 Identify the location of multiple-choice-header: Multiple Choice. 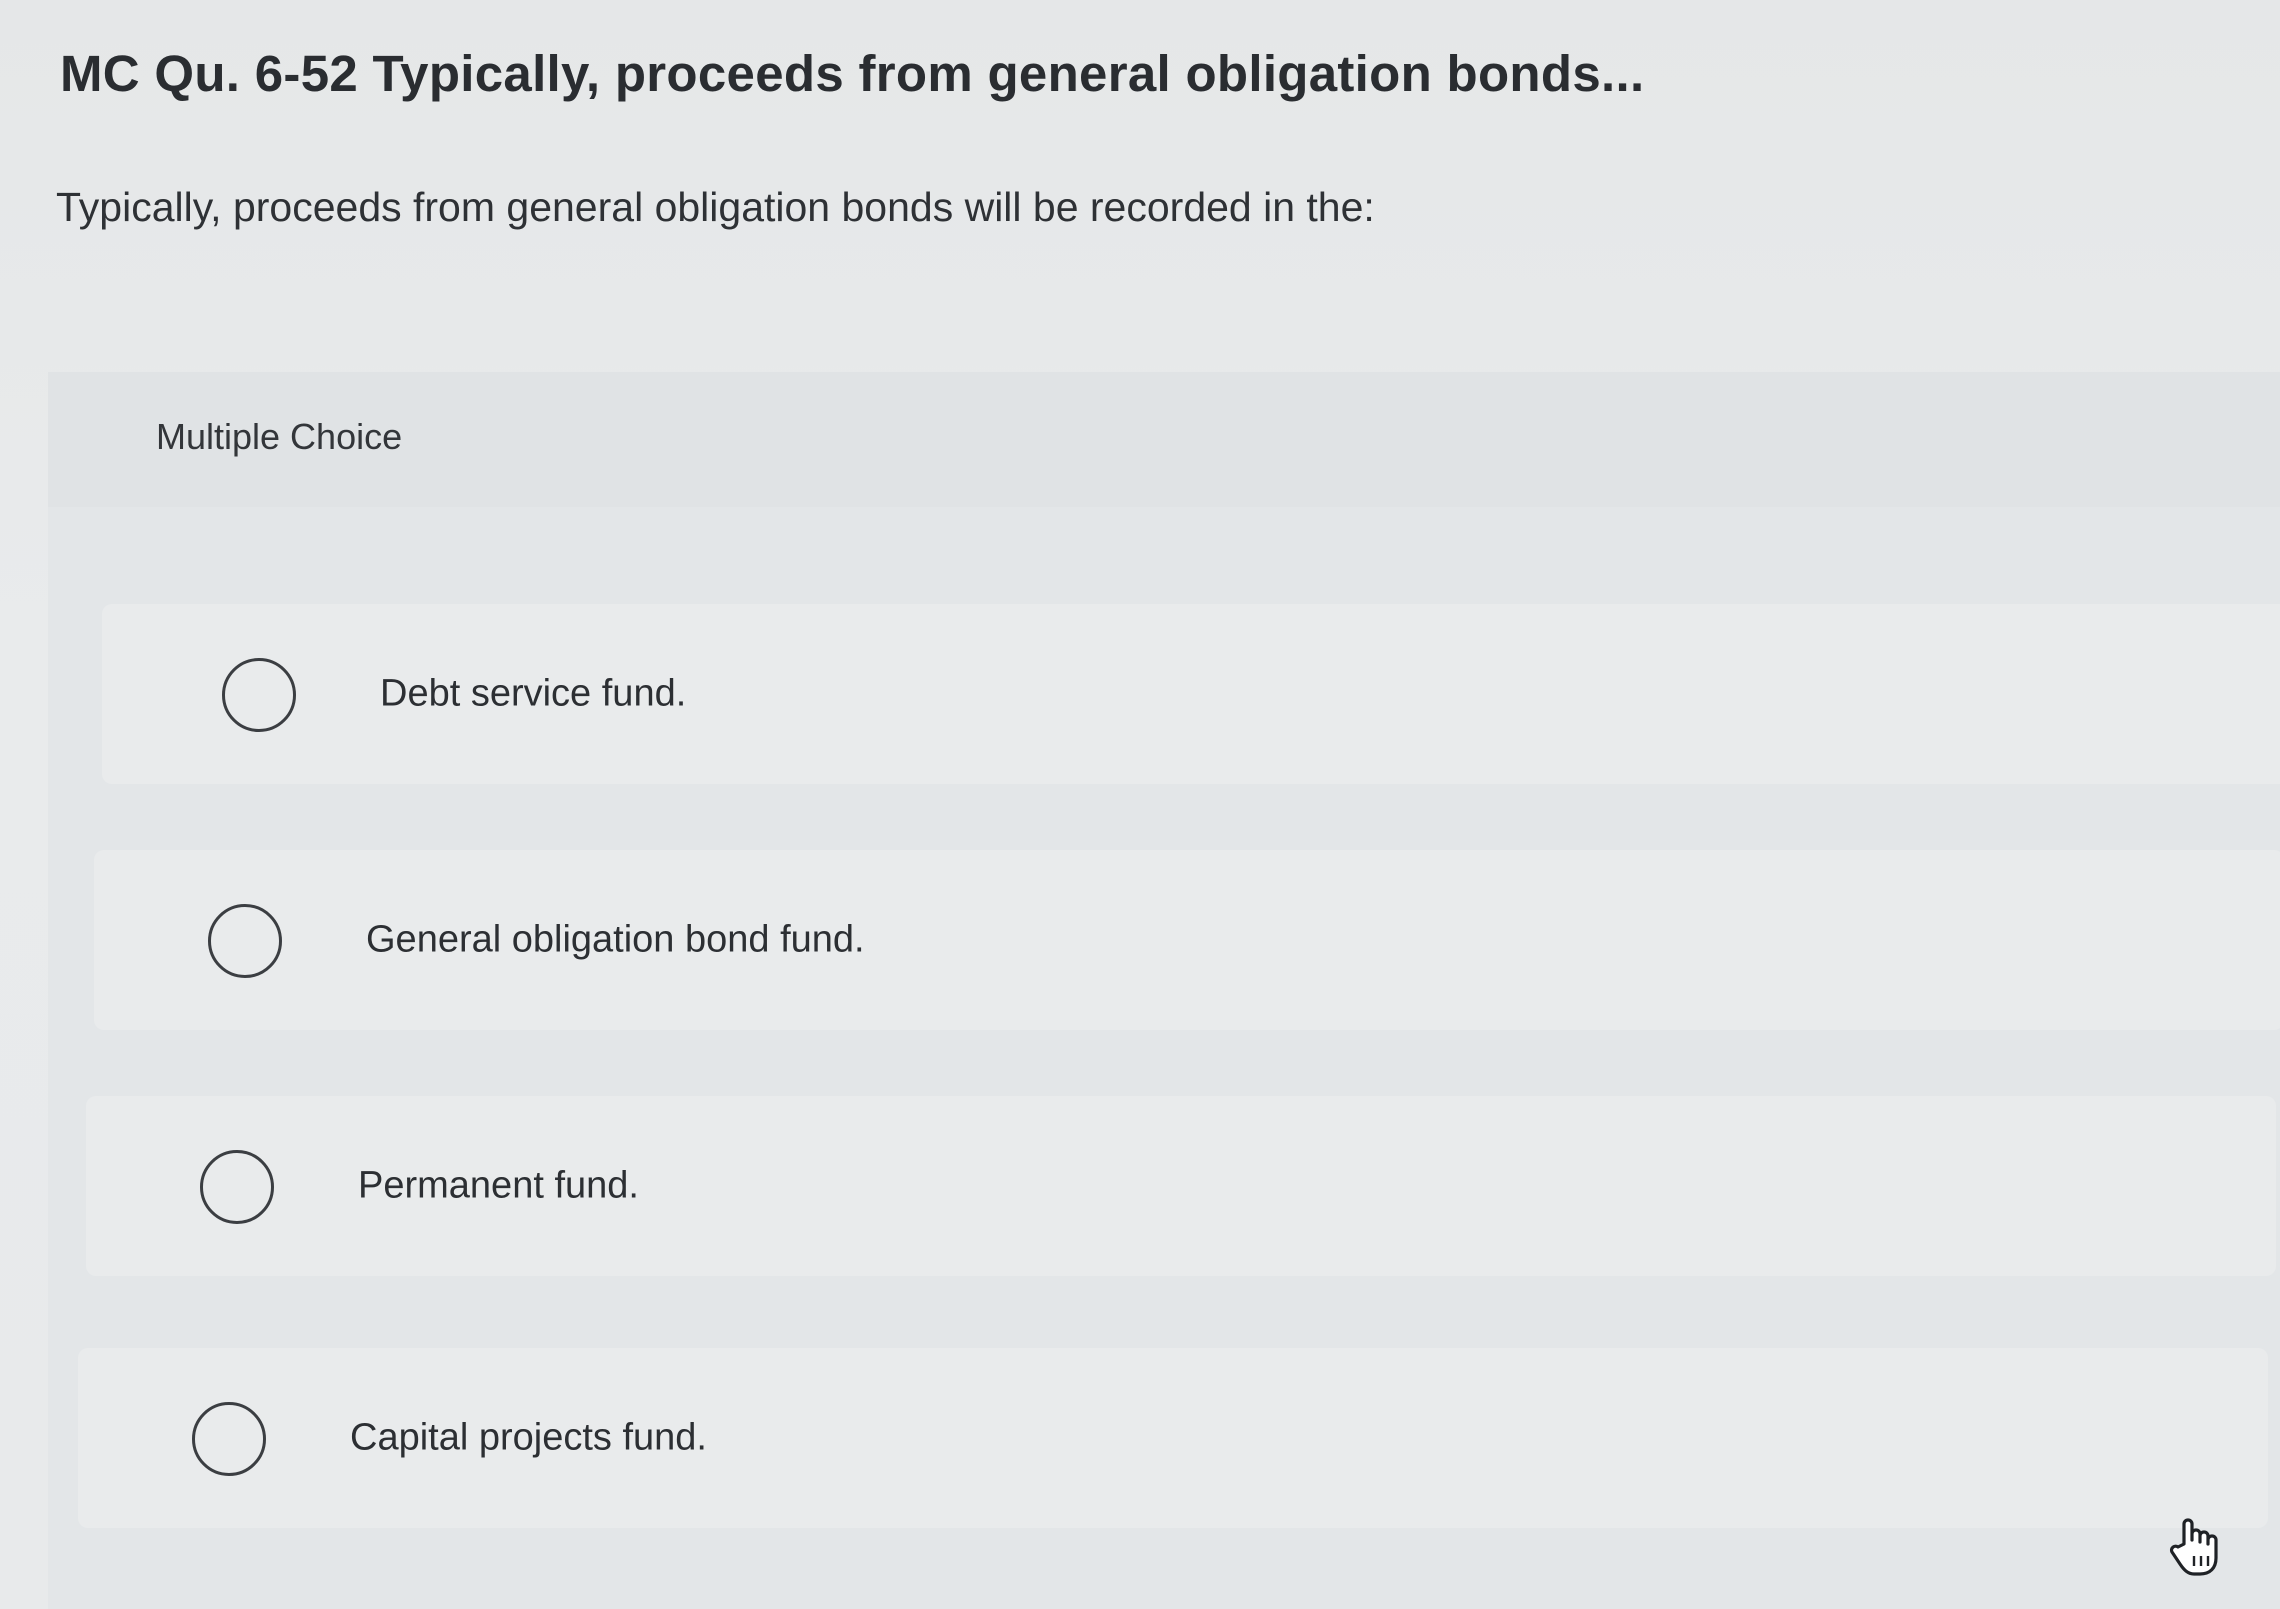
(1164, 439).